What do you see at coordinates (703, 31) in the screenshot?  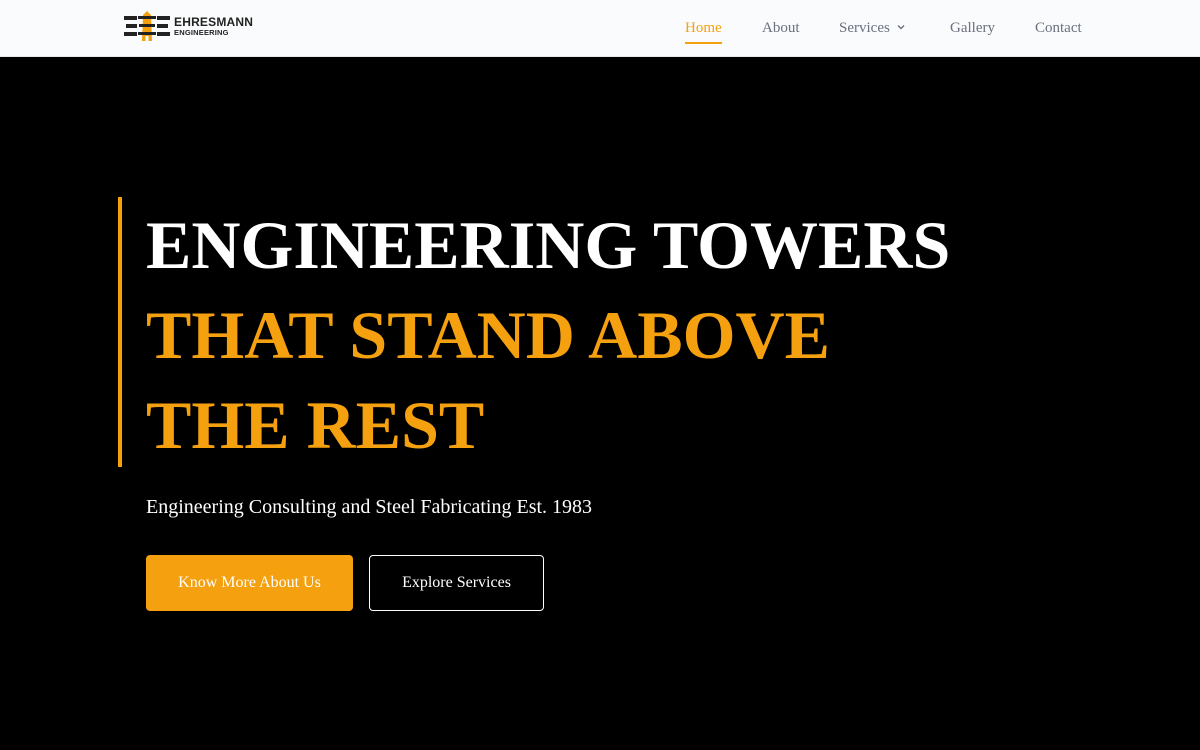 I see `nav-home: Home` at bounding box center [703, 31].